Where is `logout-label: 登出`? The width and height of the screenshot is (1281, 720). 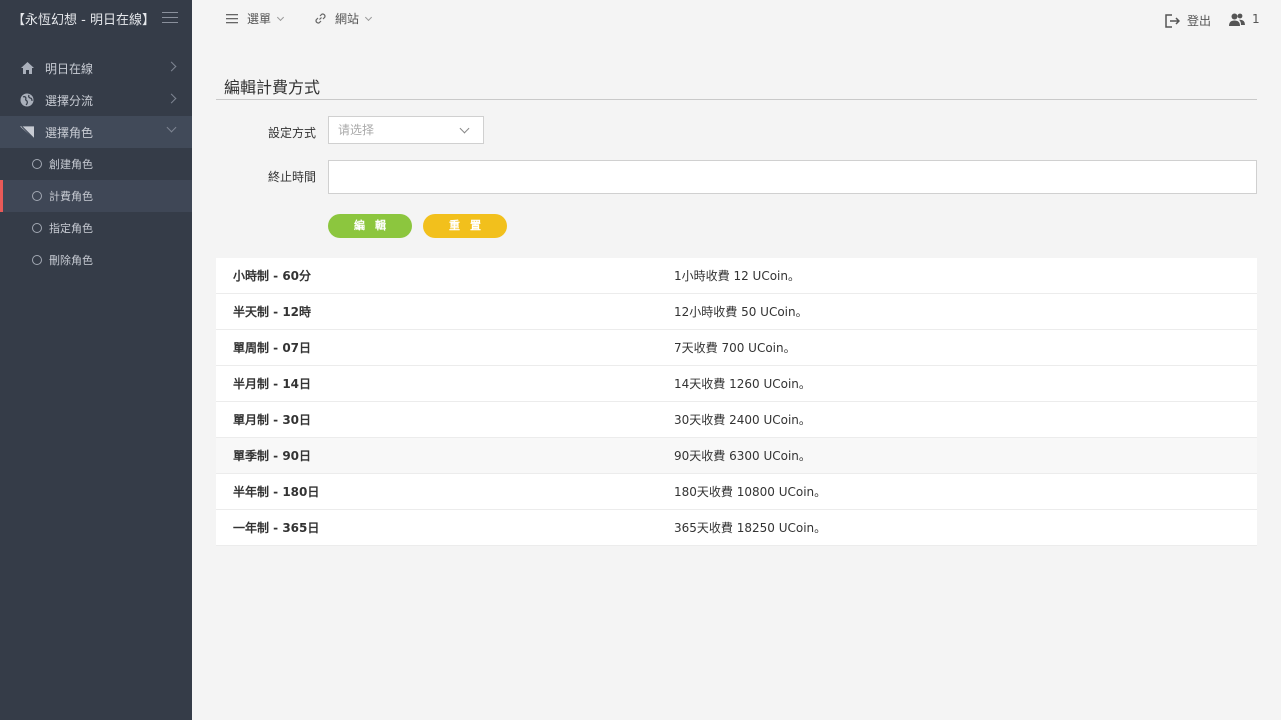 logout-label: 登出 is located at coordinates (1199, 21).